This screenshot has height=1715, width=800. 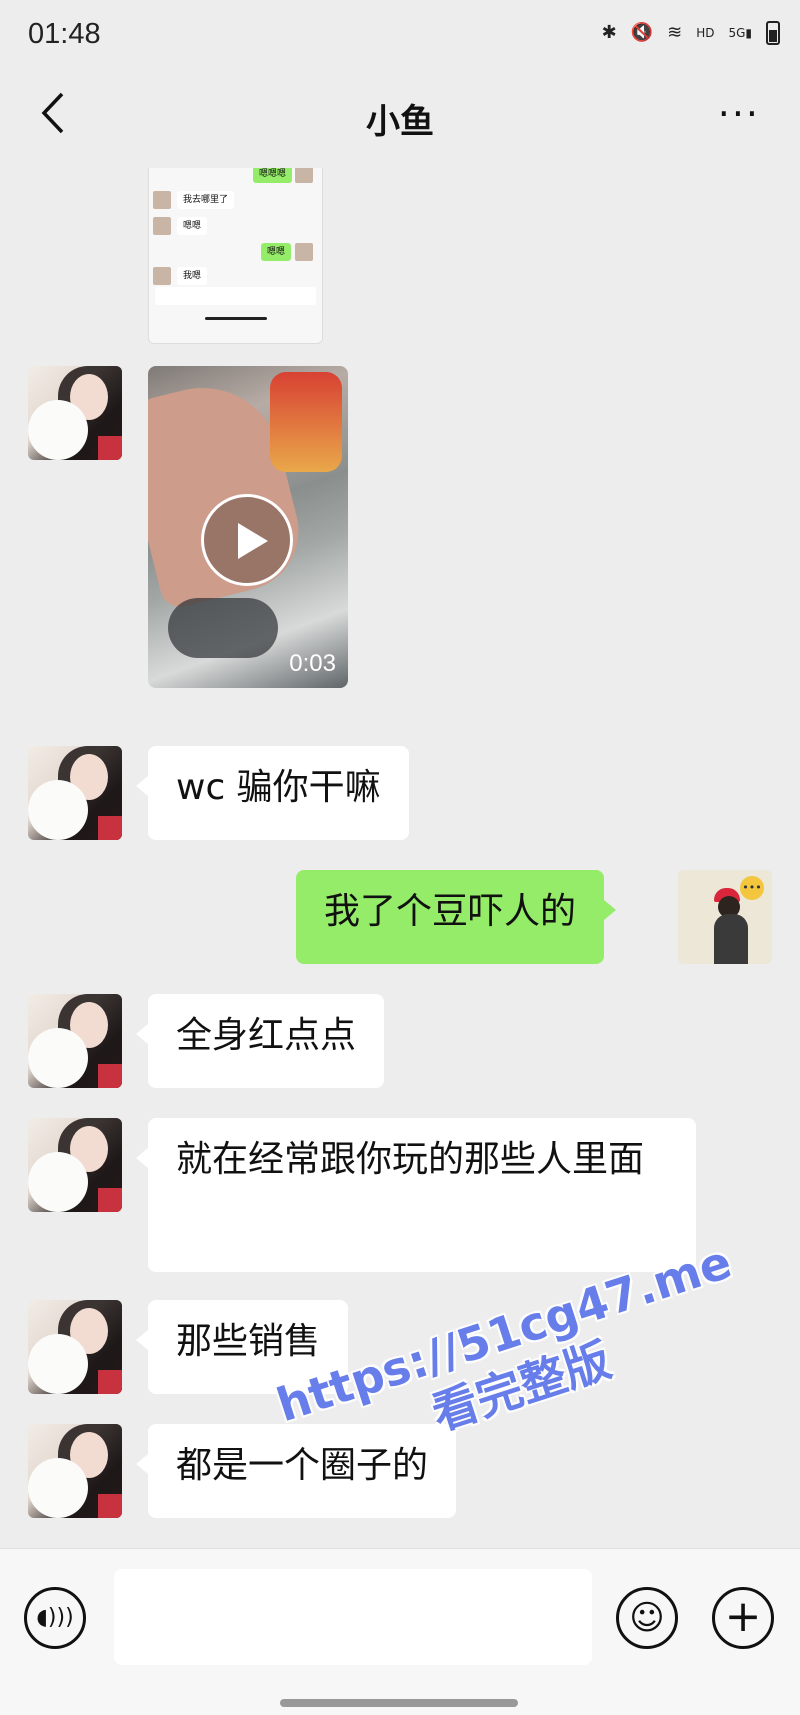 What do you see at coordinates (55, 1618) in the screenshot?
I see `voice-icon: ◖)))` at bounding box center [55, 1618].